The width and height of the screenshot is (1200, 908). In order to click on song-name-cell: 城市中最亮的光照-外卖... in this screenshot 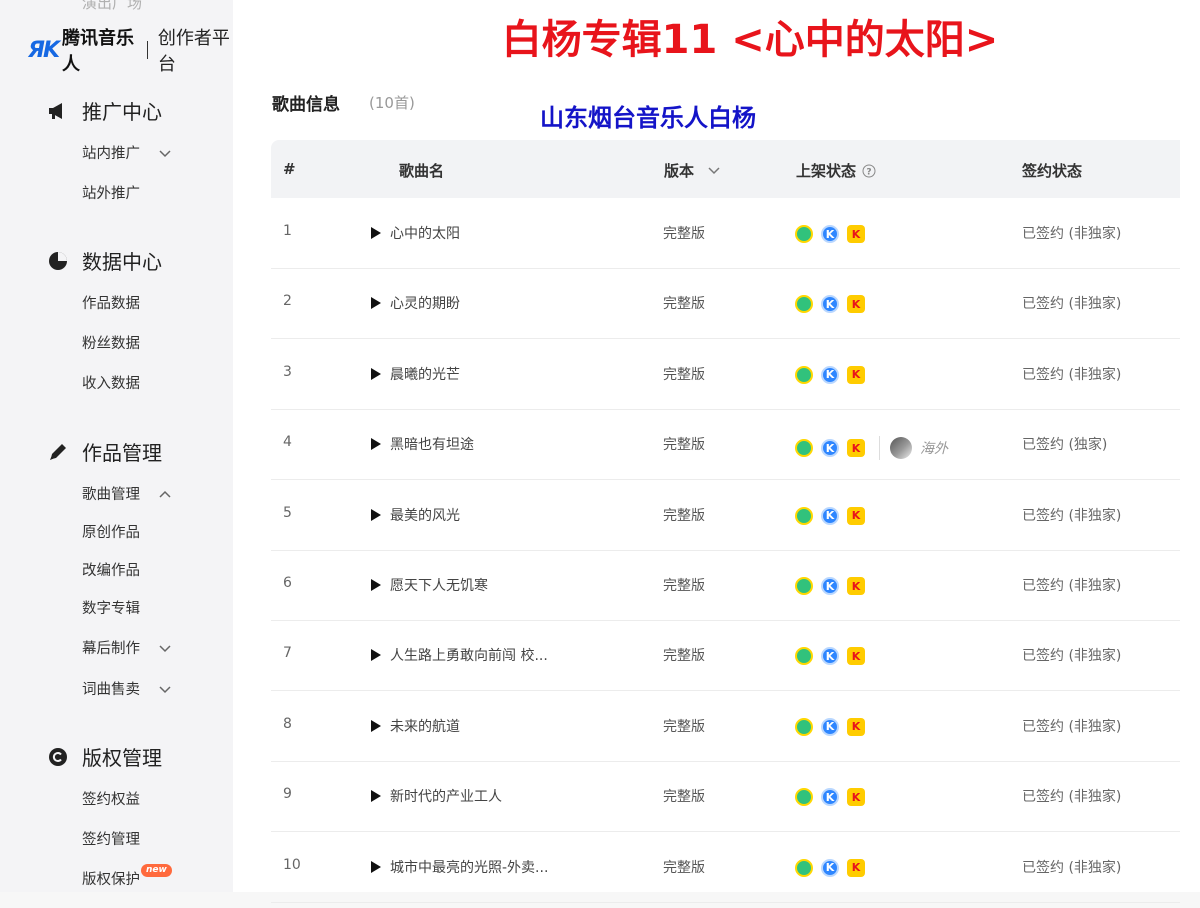, I will do `click(459, 867)`.